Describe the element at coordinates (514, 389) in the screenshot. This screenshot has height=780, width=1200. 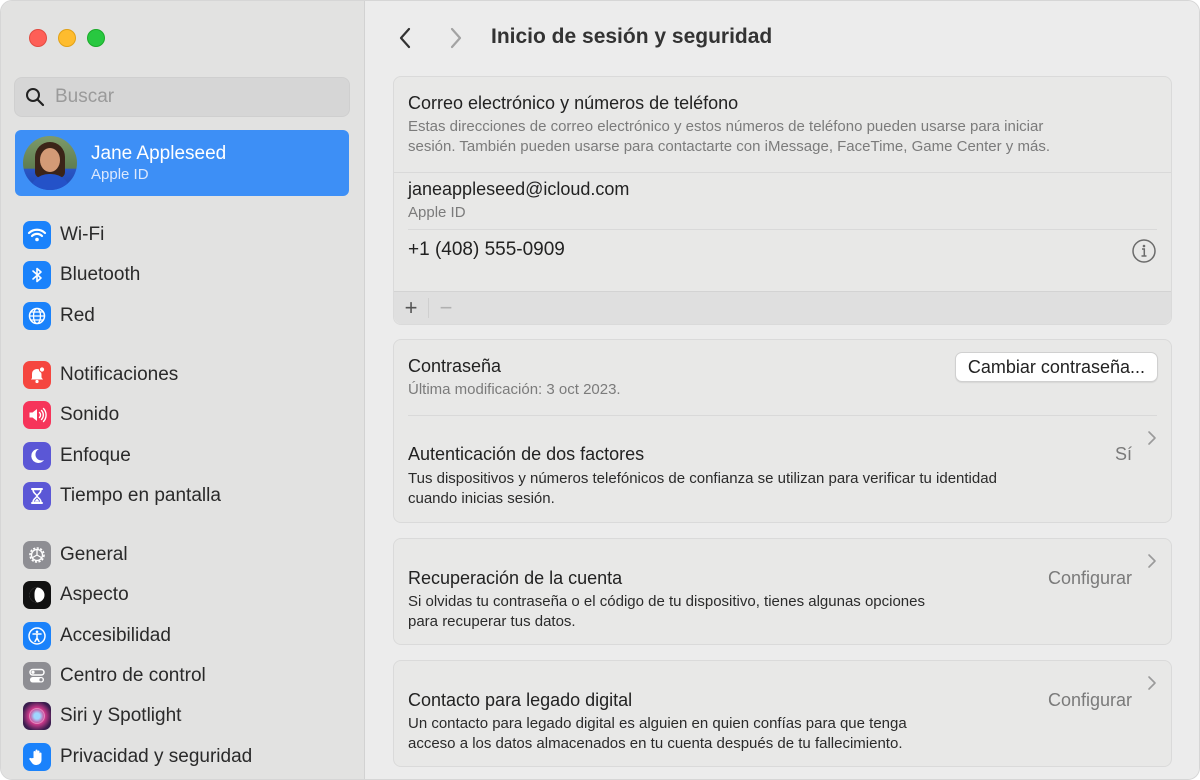
I see `password-last-modified: Última modificación: 3 oct 2023.` at that location.